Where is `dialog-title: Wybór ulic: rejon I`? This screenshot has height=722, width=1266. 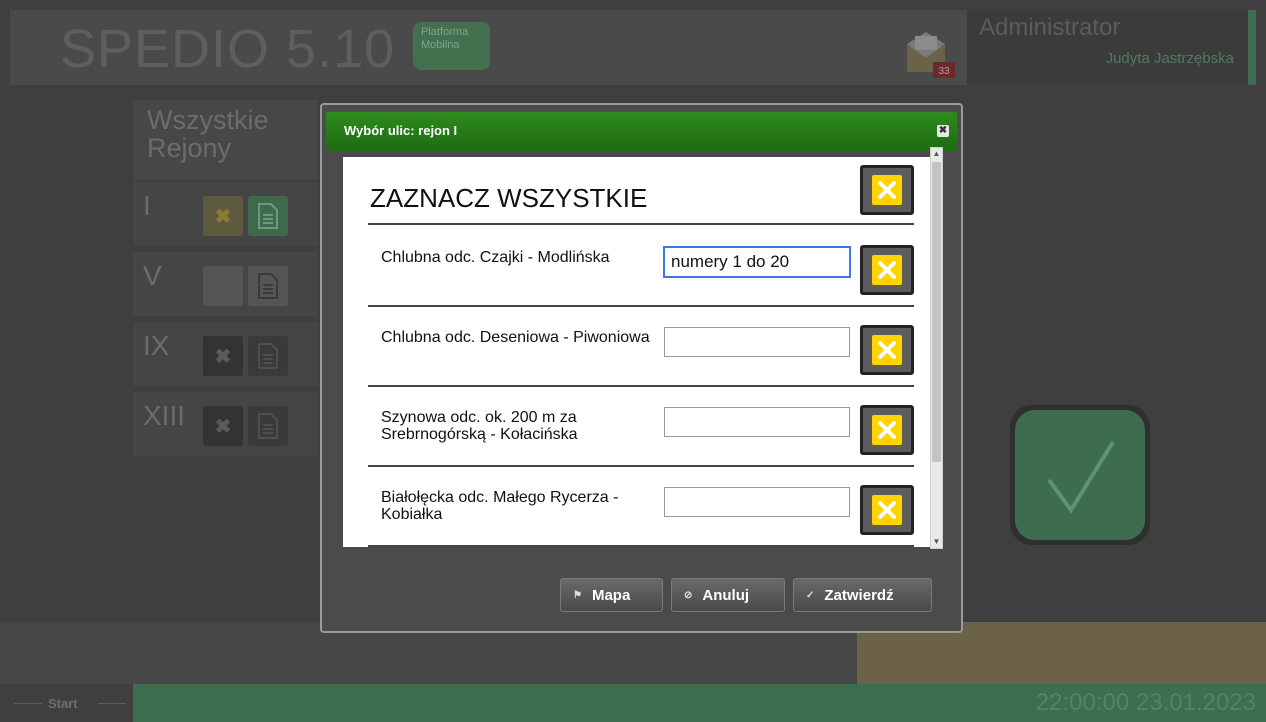
dialog-title: Wybór ulic: rejon I is located at coordinates (401, 130).